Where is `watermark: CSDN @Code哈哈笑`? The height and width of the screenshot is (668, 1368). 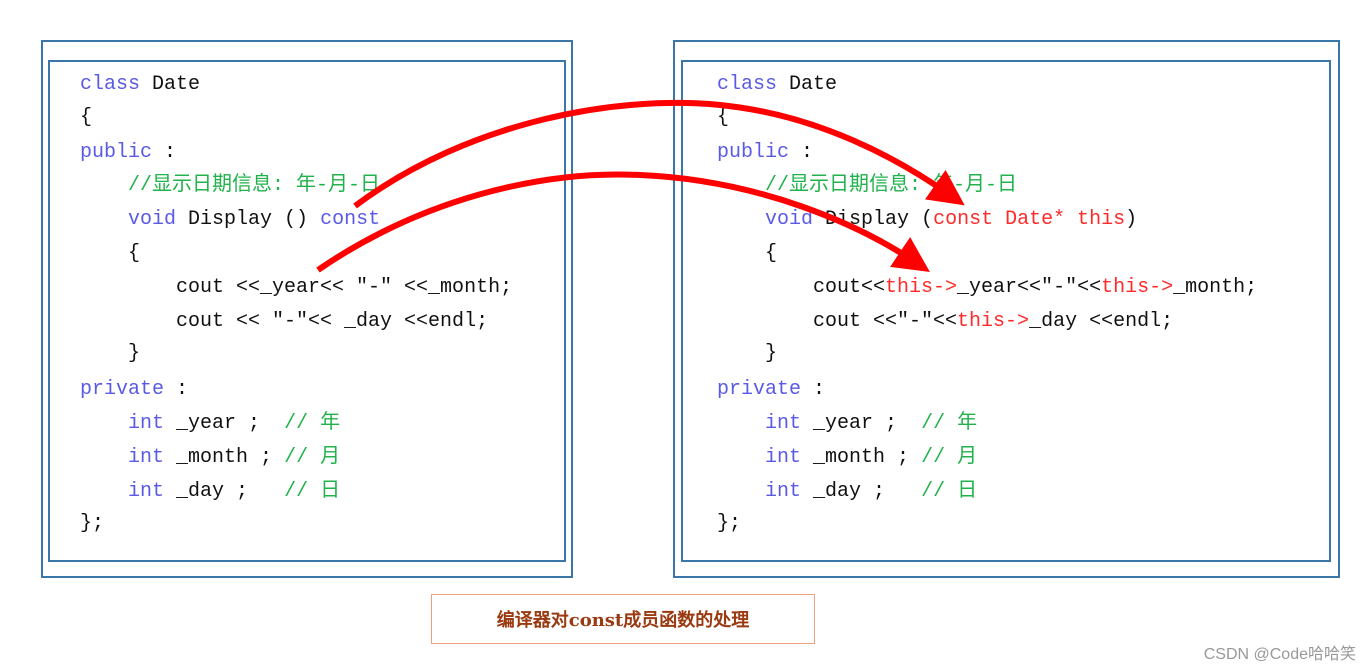
watermark: CSDN @Code哈哈笑 is located at coordinates (1279, 654).